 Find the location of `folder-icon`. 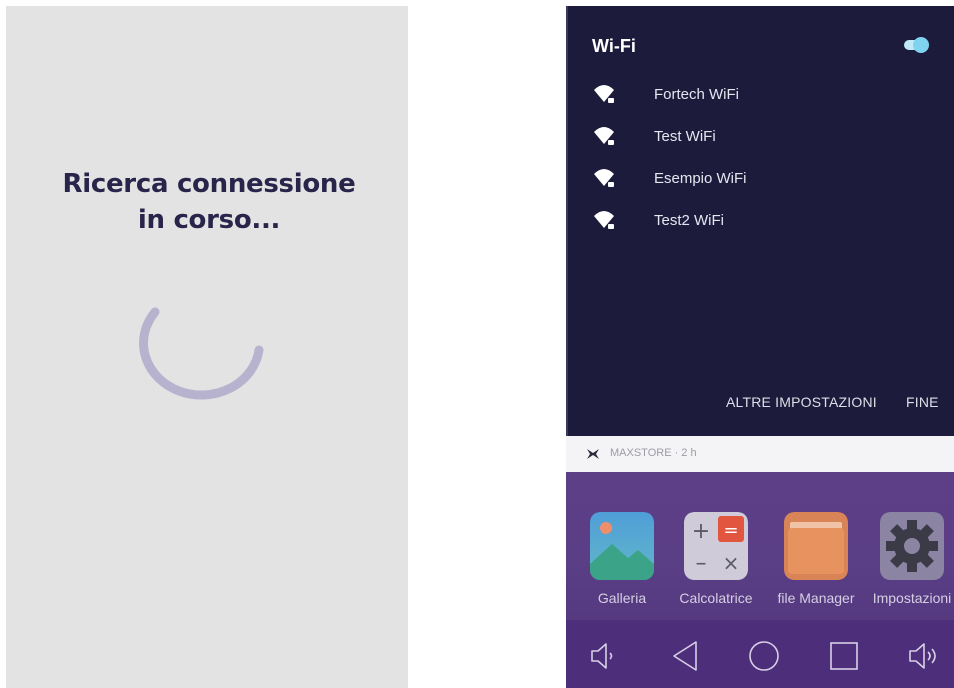

folder-icon is located at coordinates (816, 546).